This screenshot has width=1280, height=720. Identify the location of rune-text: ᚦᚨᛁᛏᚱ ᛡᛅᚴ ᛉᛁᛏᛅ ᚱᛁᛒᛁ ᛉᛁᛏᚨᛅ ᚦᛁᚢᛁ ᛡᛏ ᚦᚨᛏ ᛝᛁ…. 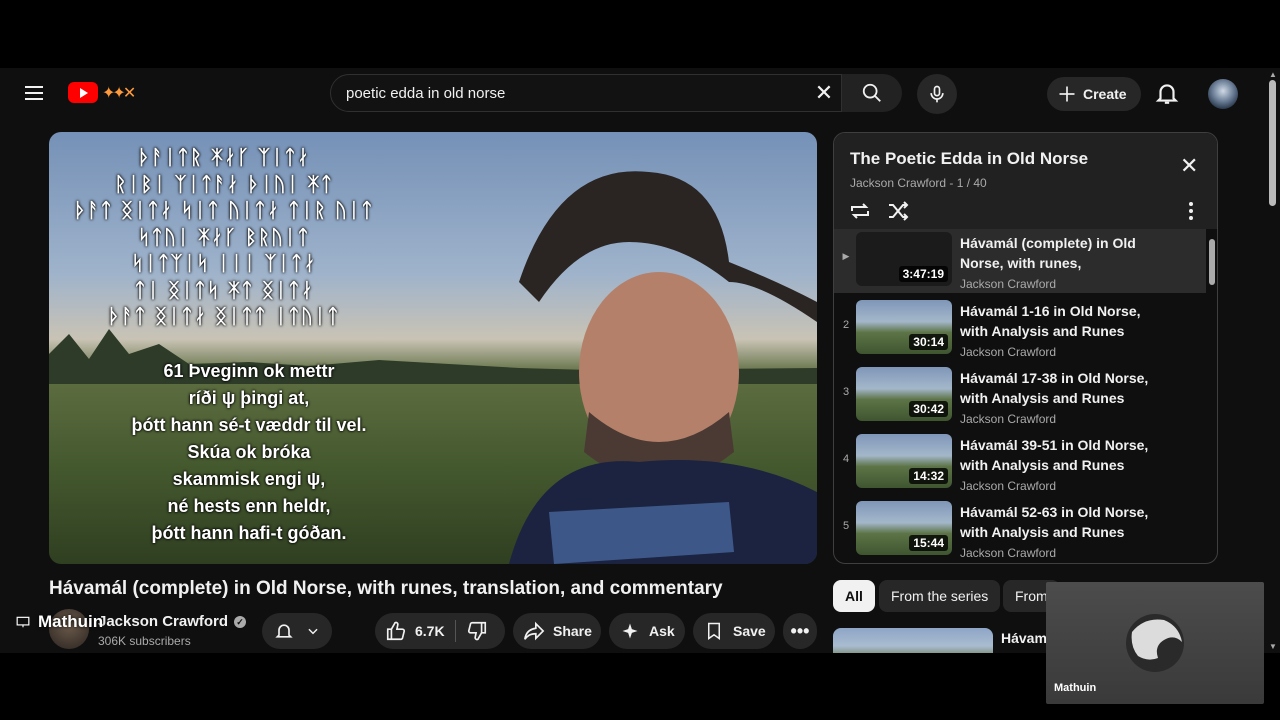
(224, 237).